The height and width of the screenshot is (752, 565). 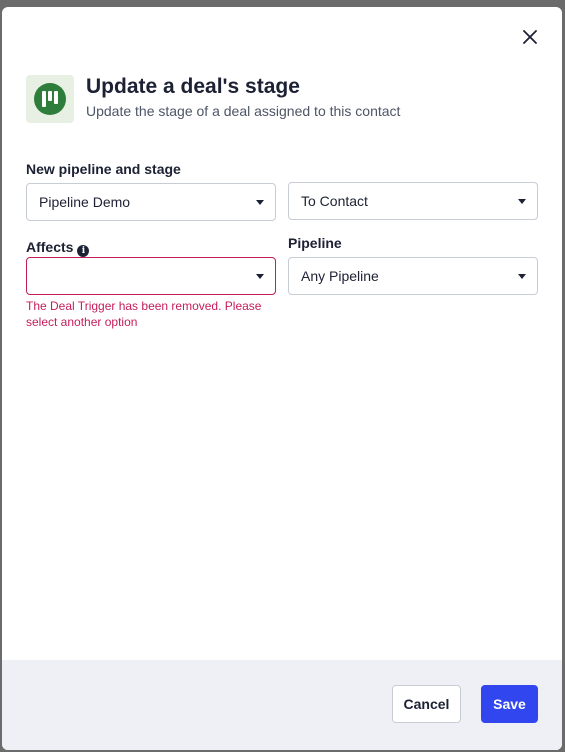 What do you see at coordinates (340, 276) in the screenshot?
I see `pipeline-filter-value: Any Pipeline` at bounding box center [340, 276].